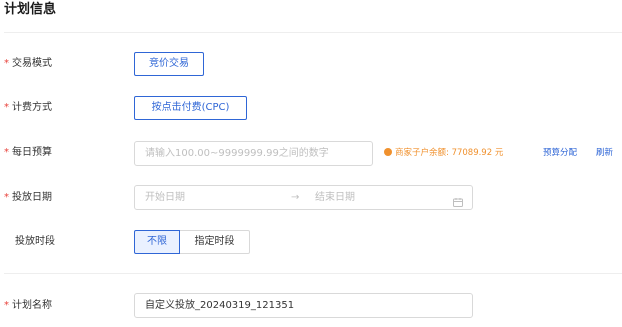 Image resolution: width=622 pixels, height=327 pixels. Describe the element at coordinates (30, 9) in the screenshot. I see `section-title: 计划信息` at that location.